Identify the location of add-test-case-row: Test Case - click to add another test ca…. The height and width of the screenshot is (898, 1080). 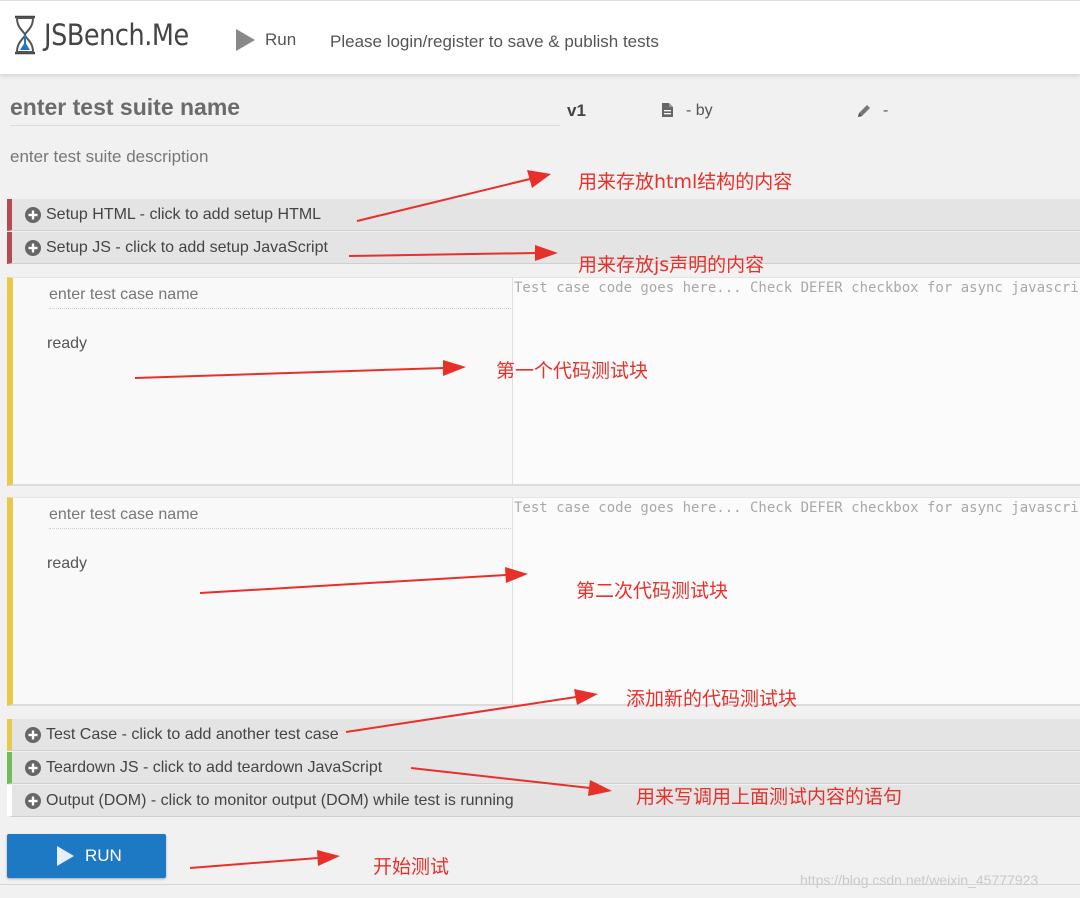
(543, 735).